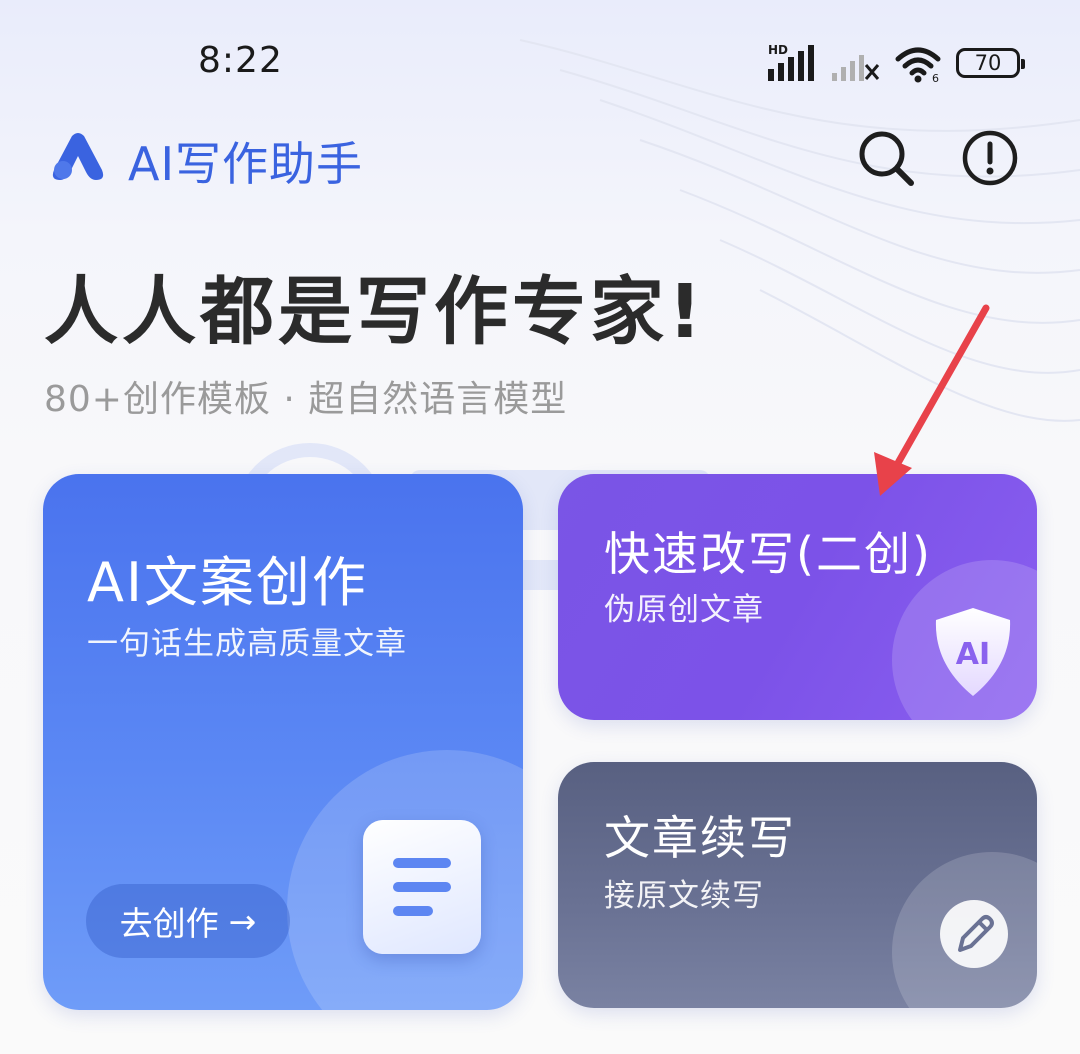 This screenshot has width=1080, height=1054. What do you see at coordinates (78, 156) in the screenshot?
I see `app-logo-icon` at bounding box center [78, 156].